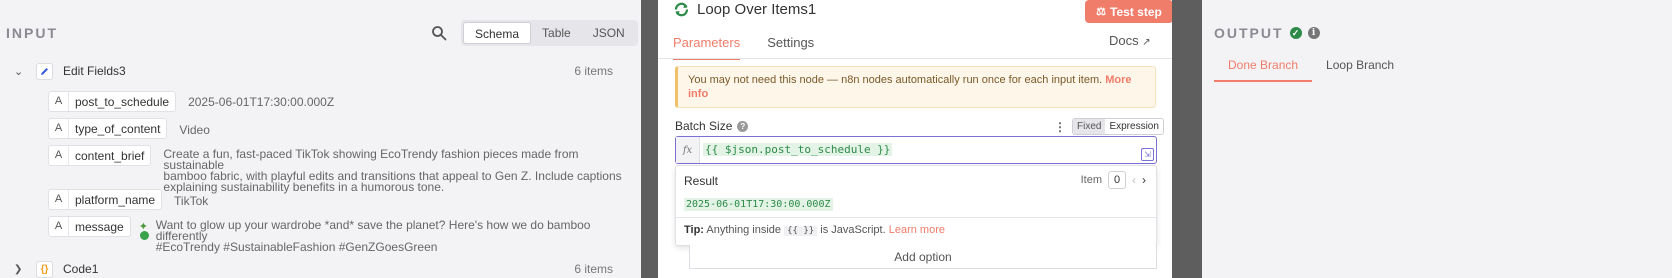 The image size is (1672, 278). What do you see at coordinates (707, 46) in the screenshot?
I see `tab-parameters: Parameters` at bounding box center [707, 46].